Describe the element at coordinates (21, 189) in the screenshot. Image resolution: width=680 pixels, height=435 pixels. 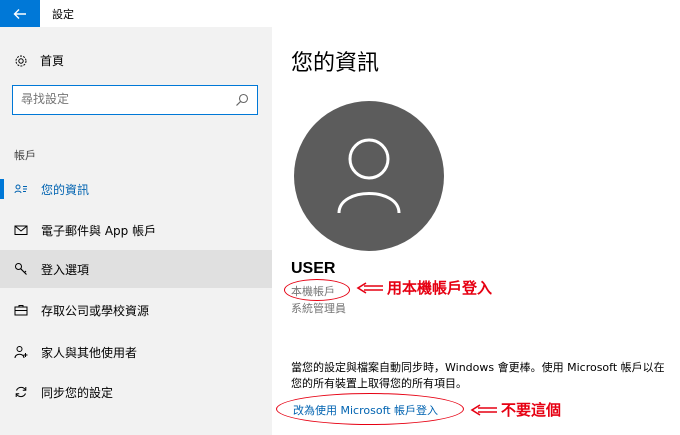
I see `person-card-icon` at that location.